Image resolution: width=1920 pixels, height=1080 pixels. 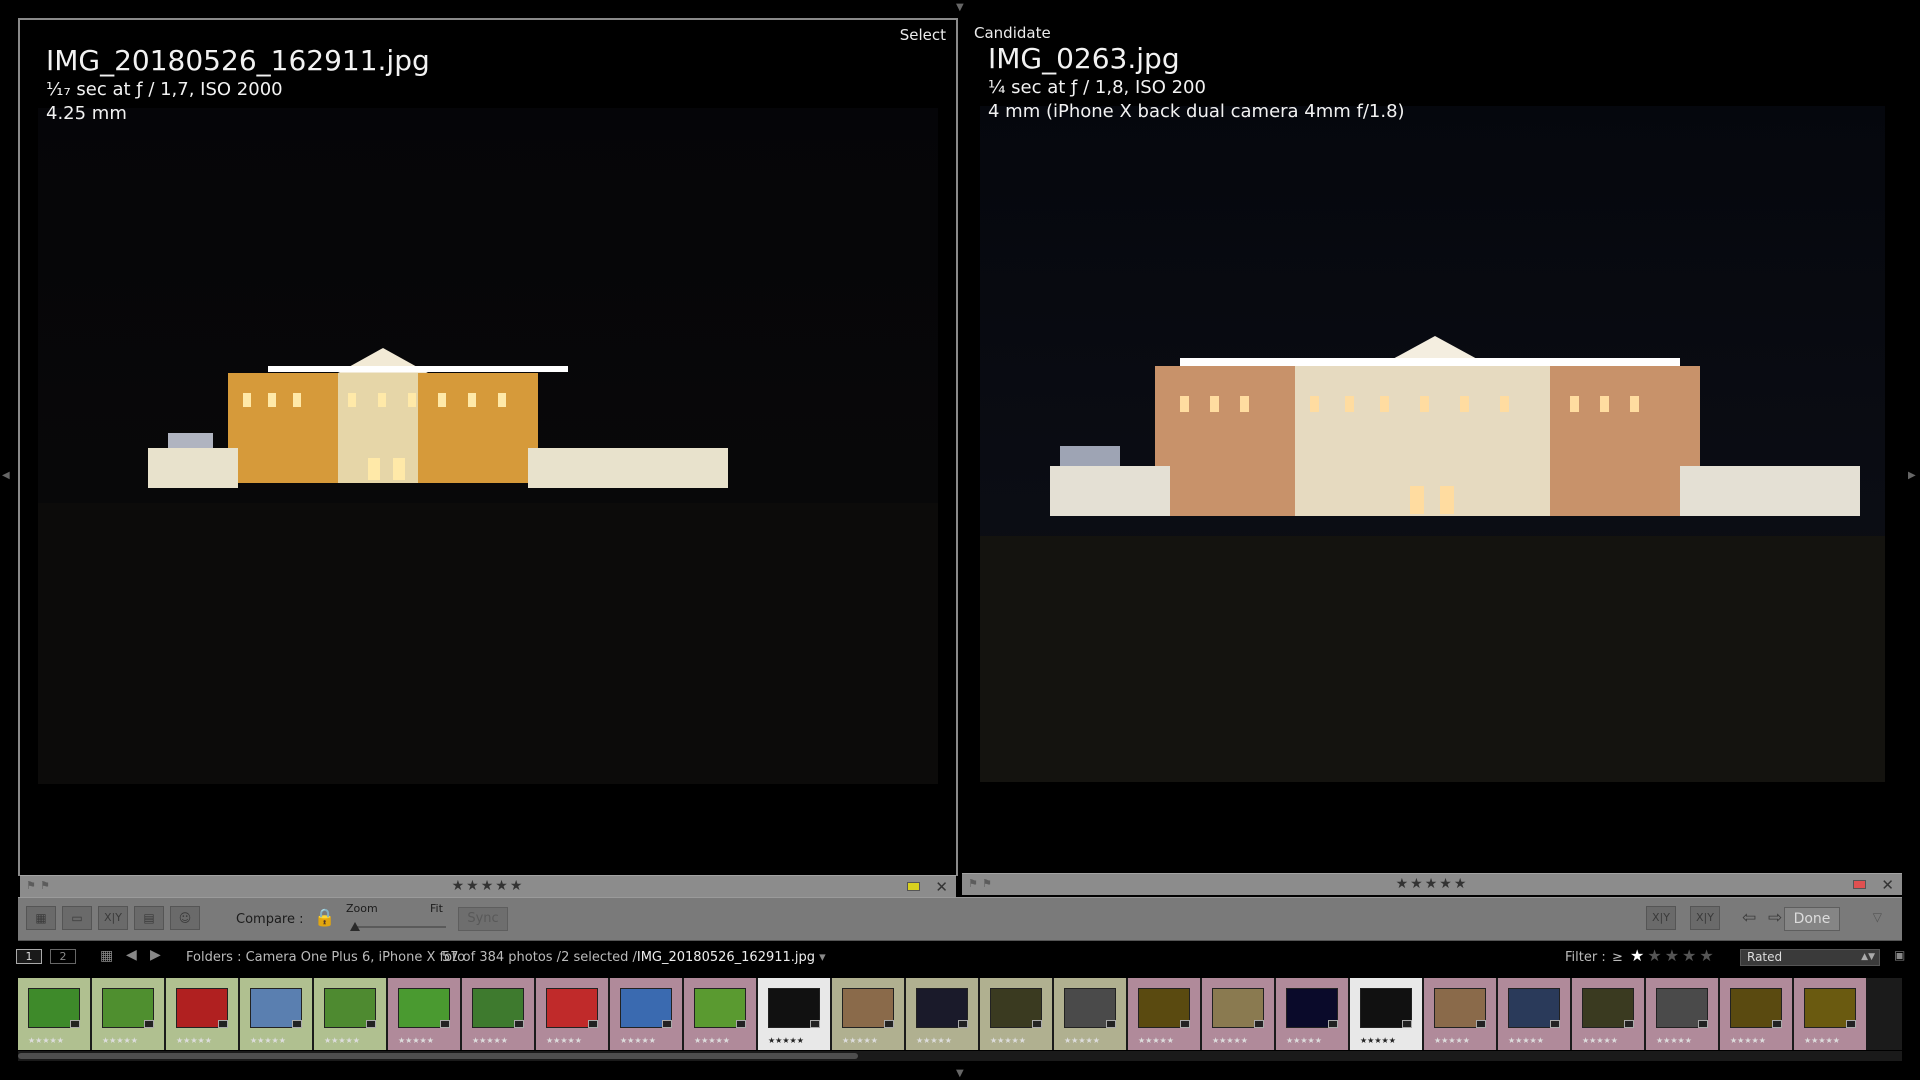 I want to click on filmstrip-scroll-thumb, so click(x=438, y=1056).